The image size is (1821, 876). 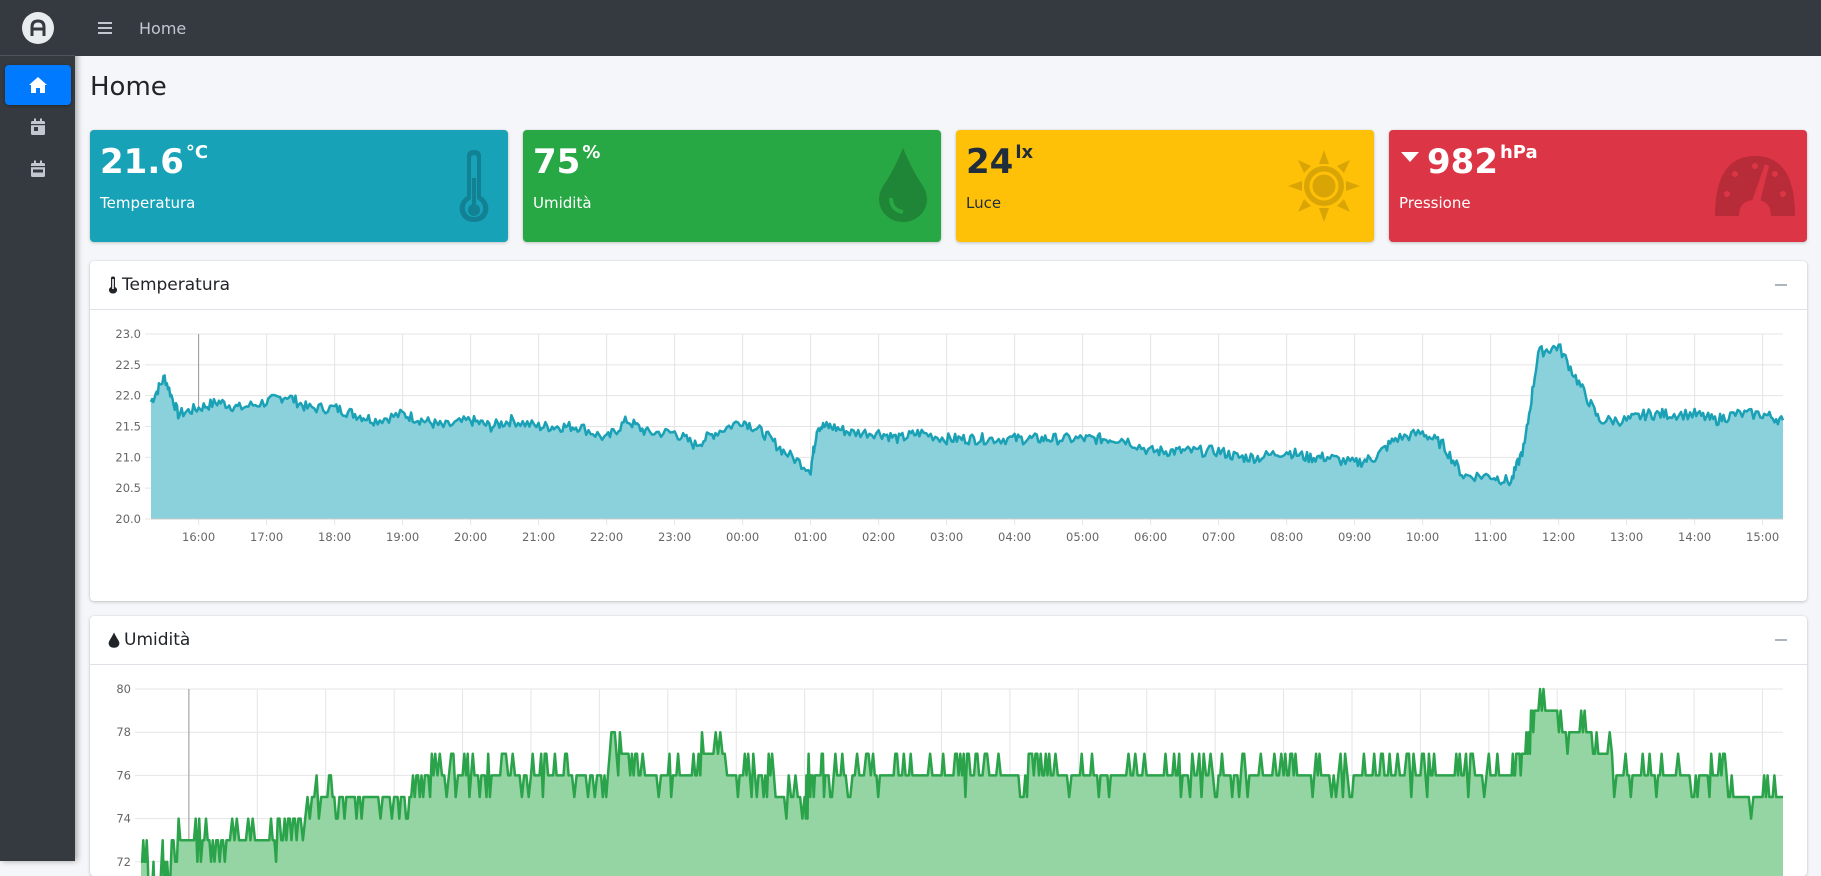 I want to click on x-tick-label: 01:00, so click(x=810, y=537).